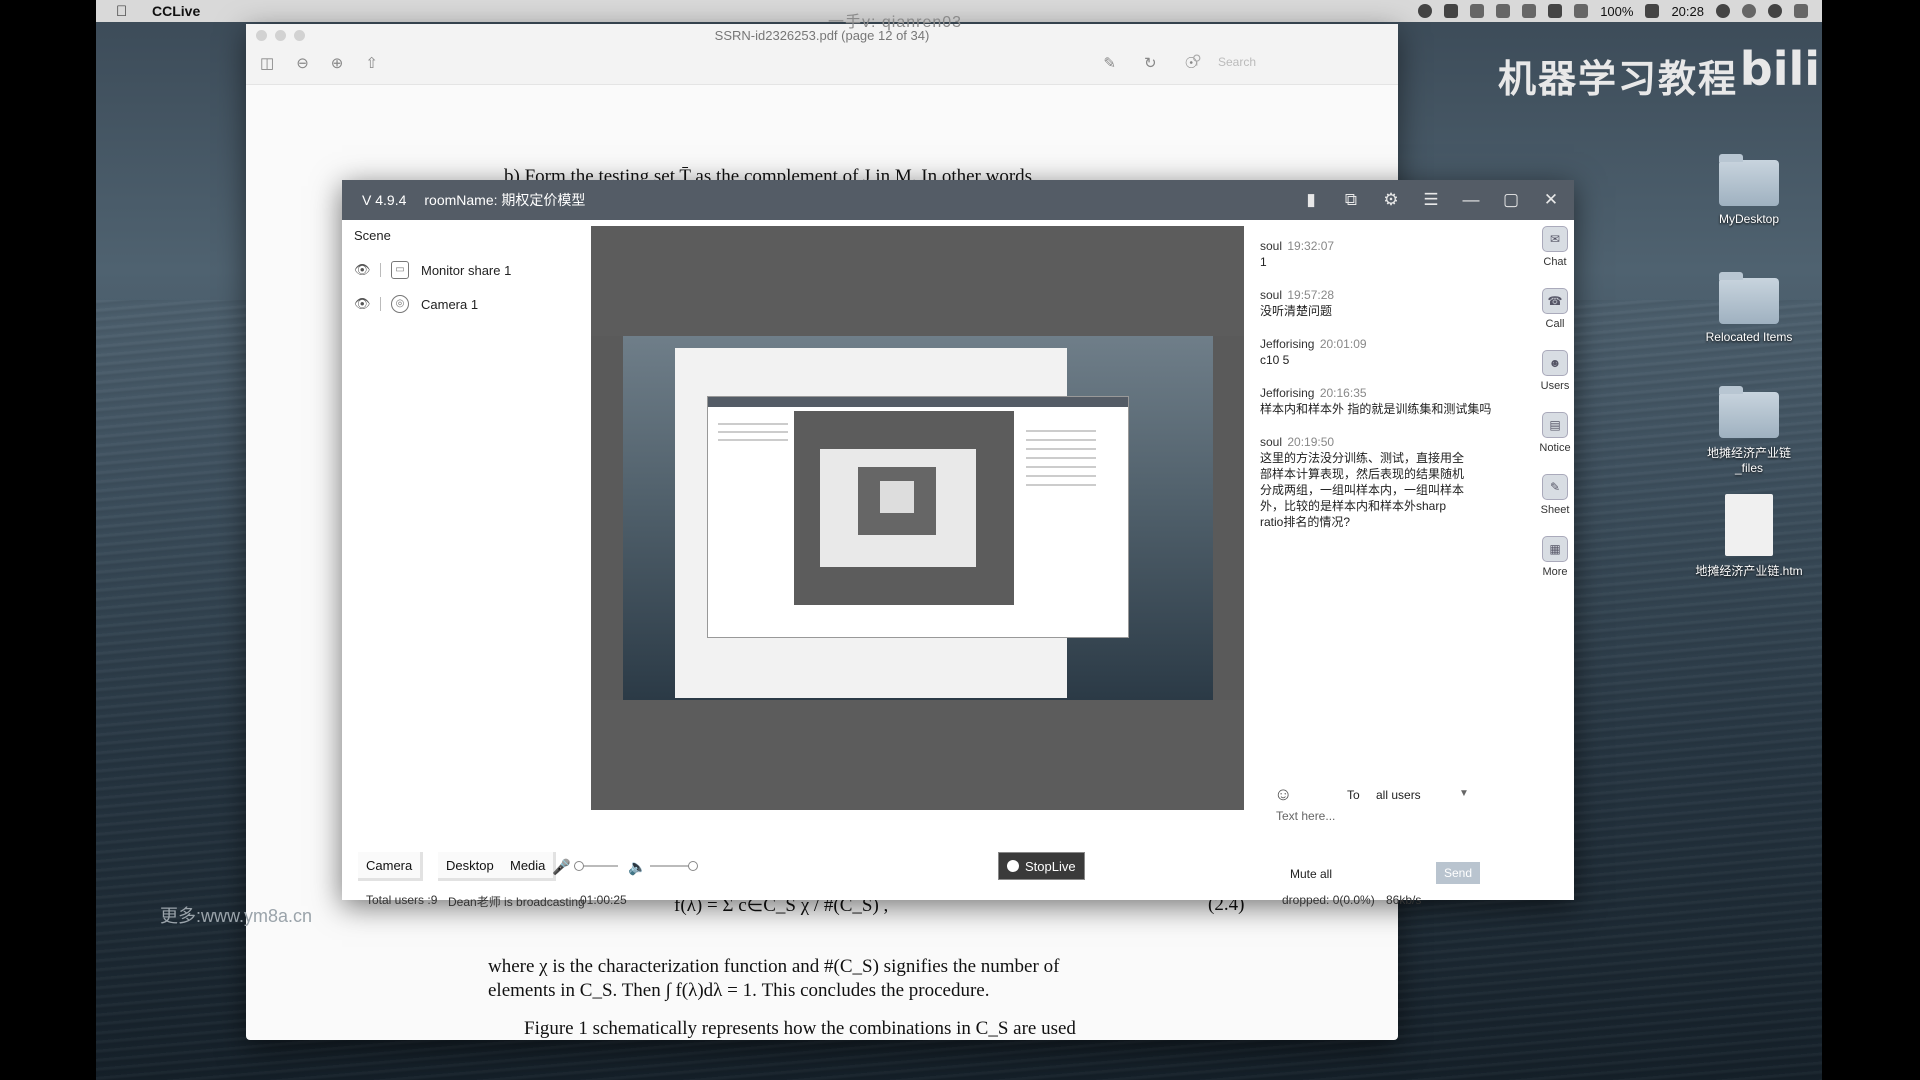 The image size is (1920, 1080). Describe the element at coordinates (302, 63) in the screenshot. I see `zoom-out-icon: ⊖` at that location.